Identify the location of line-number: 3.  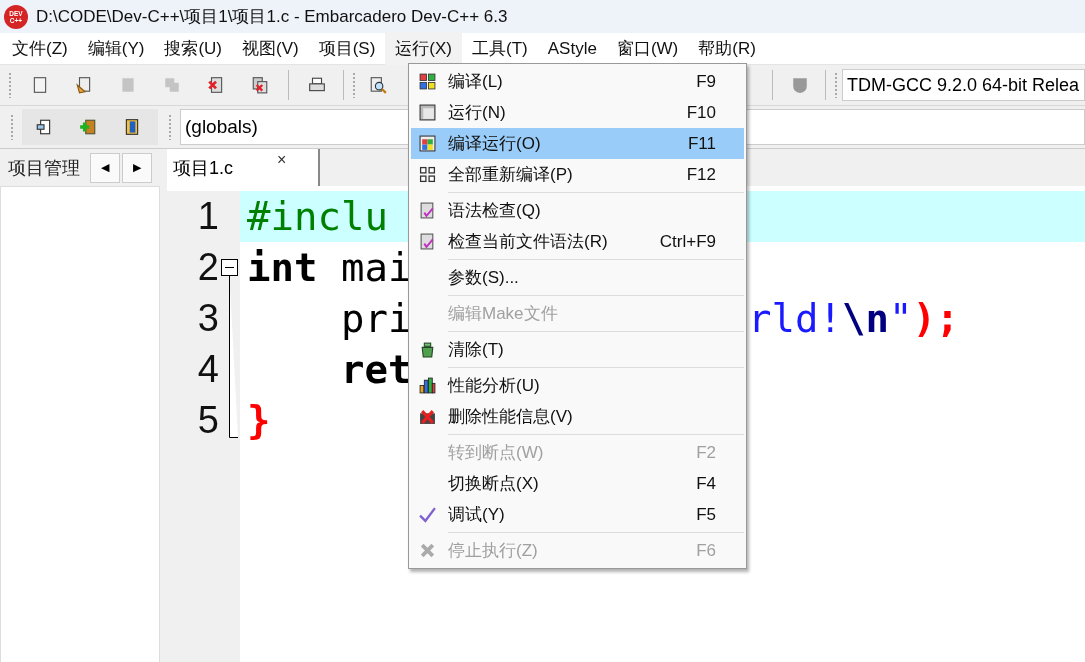
(207, 318).